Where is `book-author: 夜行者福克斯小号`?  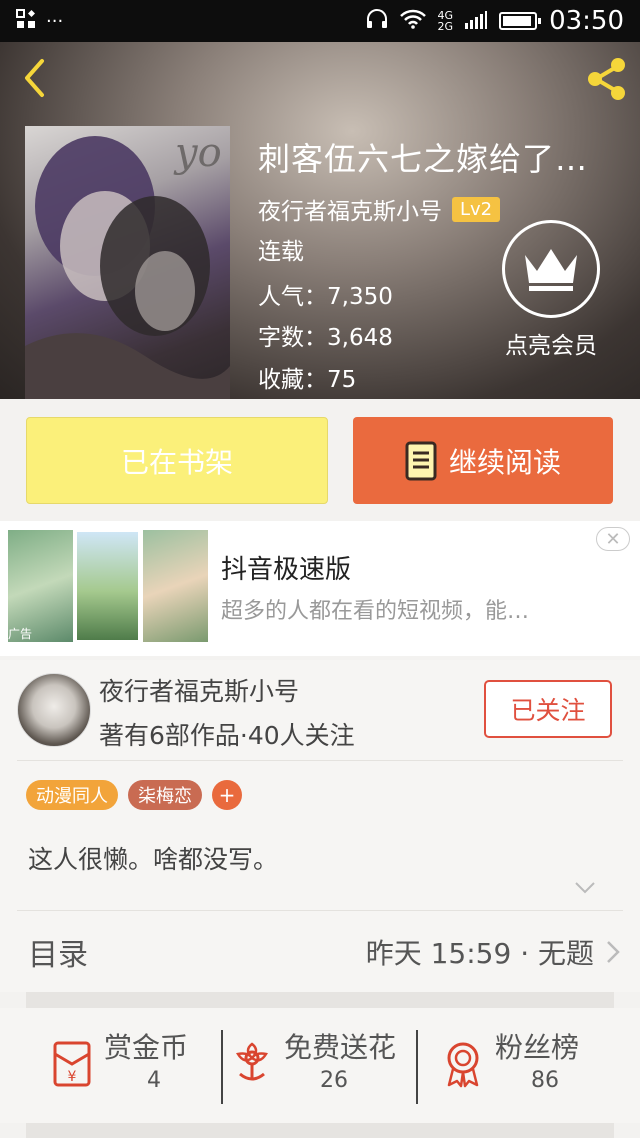 book-author: 夜行者福克斯小号 is located at coordinates (350, 209).